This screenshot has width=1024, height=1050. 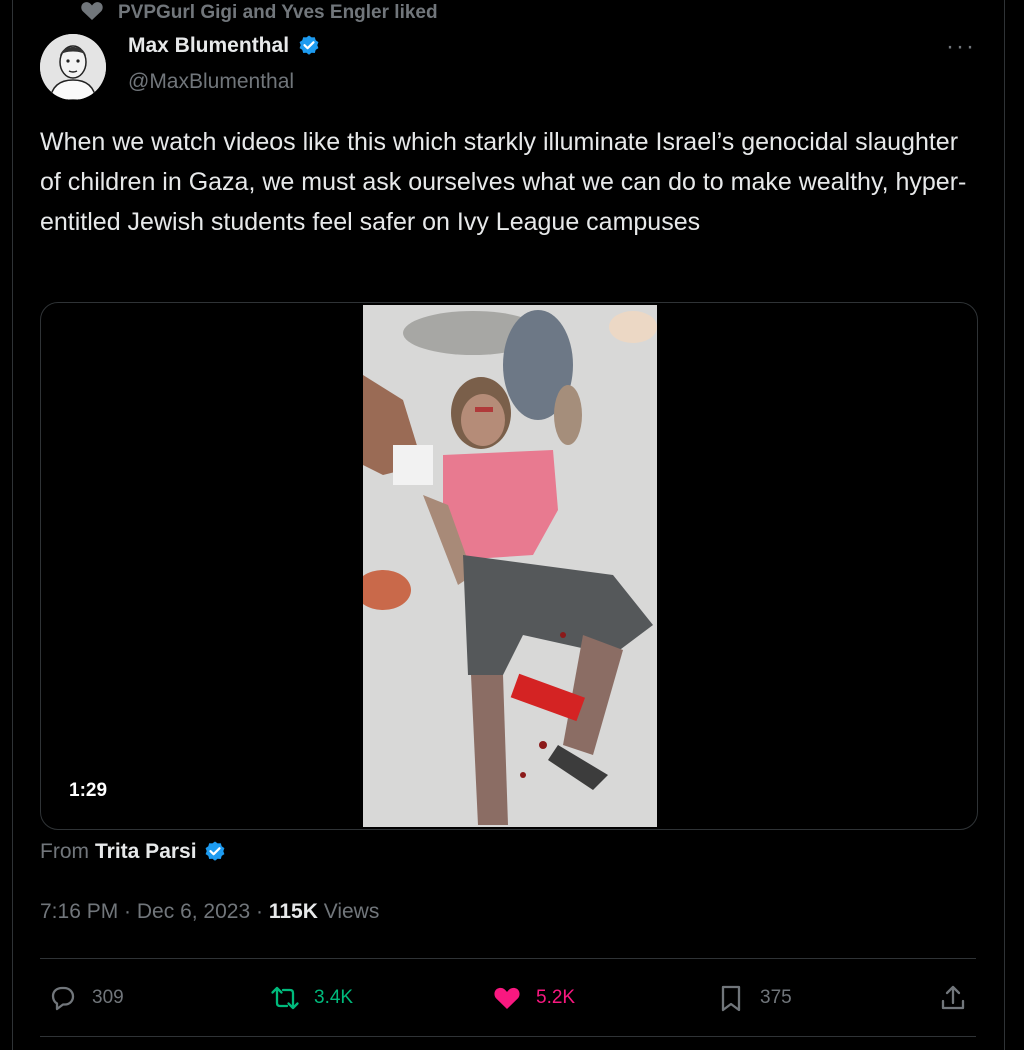 What do you see at coordinates (285, 998) in the screenshot?
I see `retweet-icon` at bounding box center [285, 998].